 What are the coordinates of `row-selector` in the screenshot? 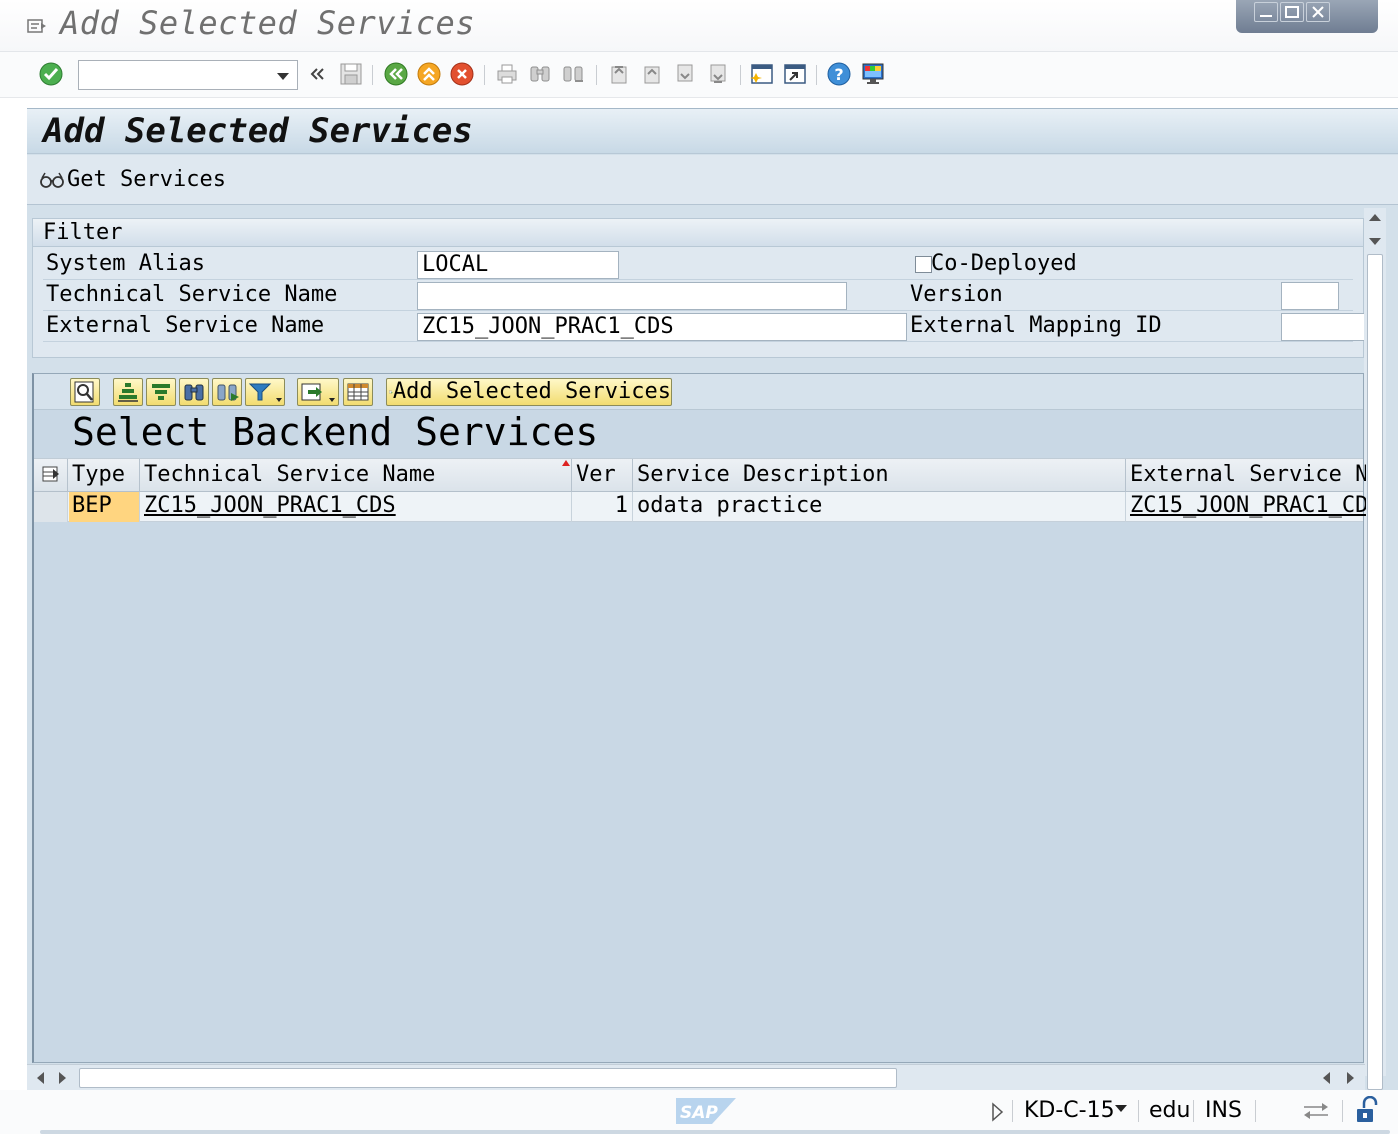 It's located at (51, 507).